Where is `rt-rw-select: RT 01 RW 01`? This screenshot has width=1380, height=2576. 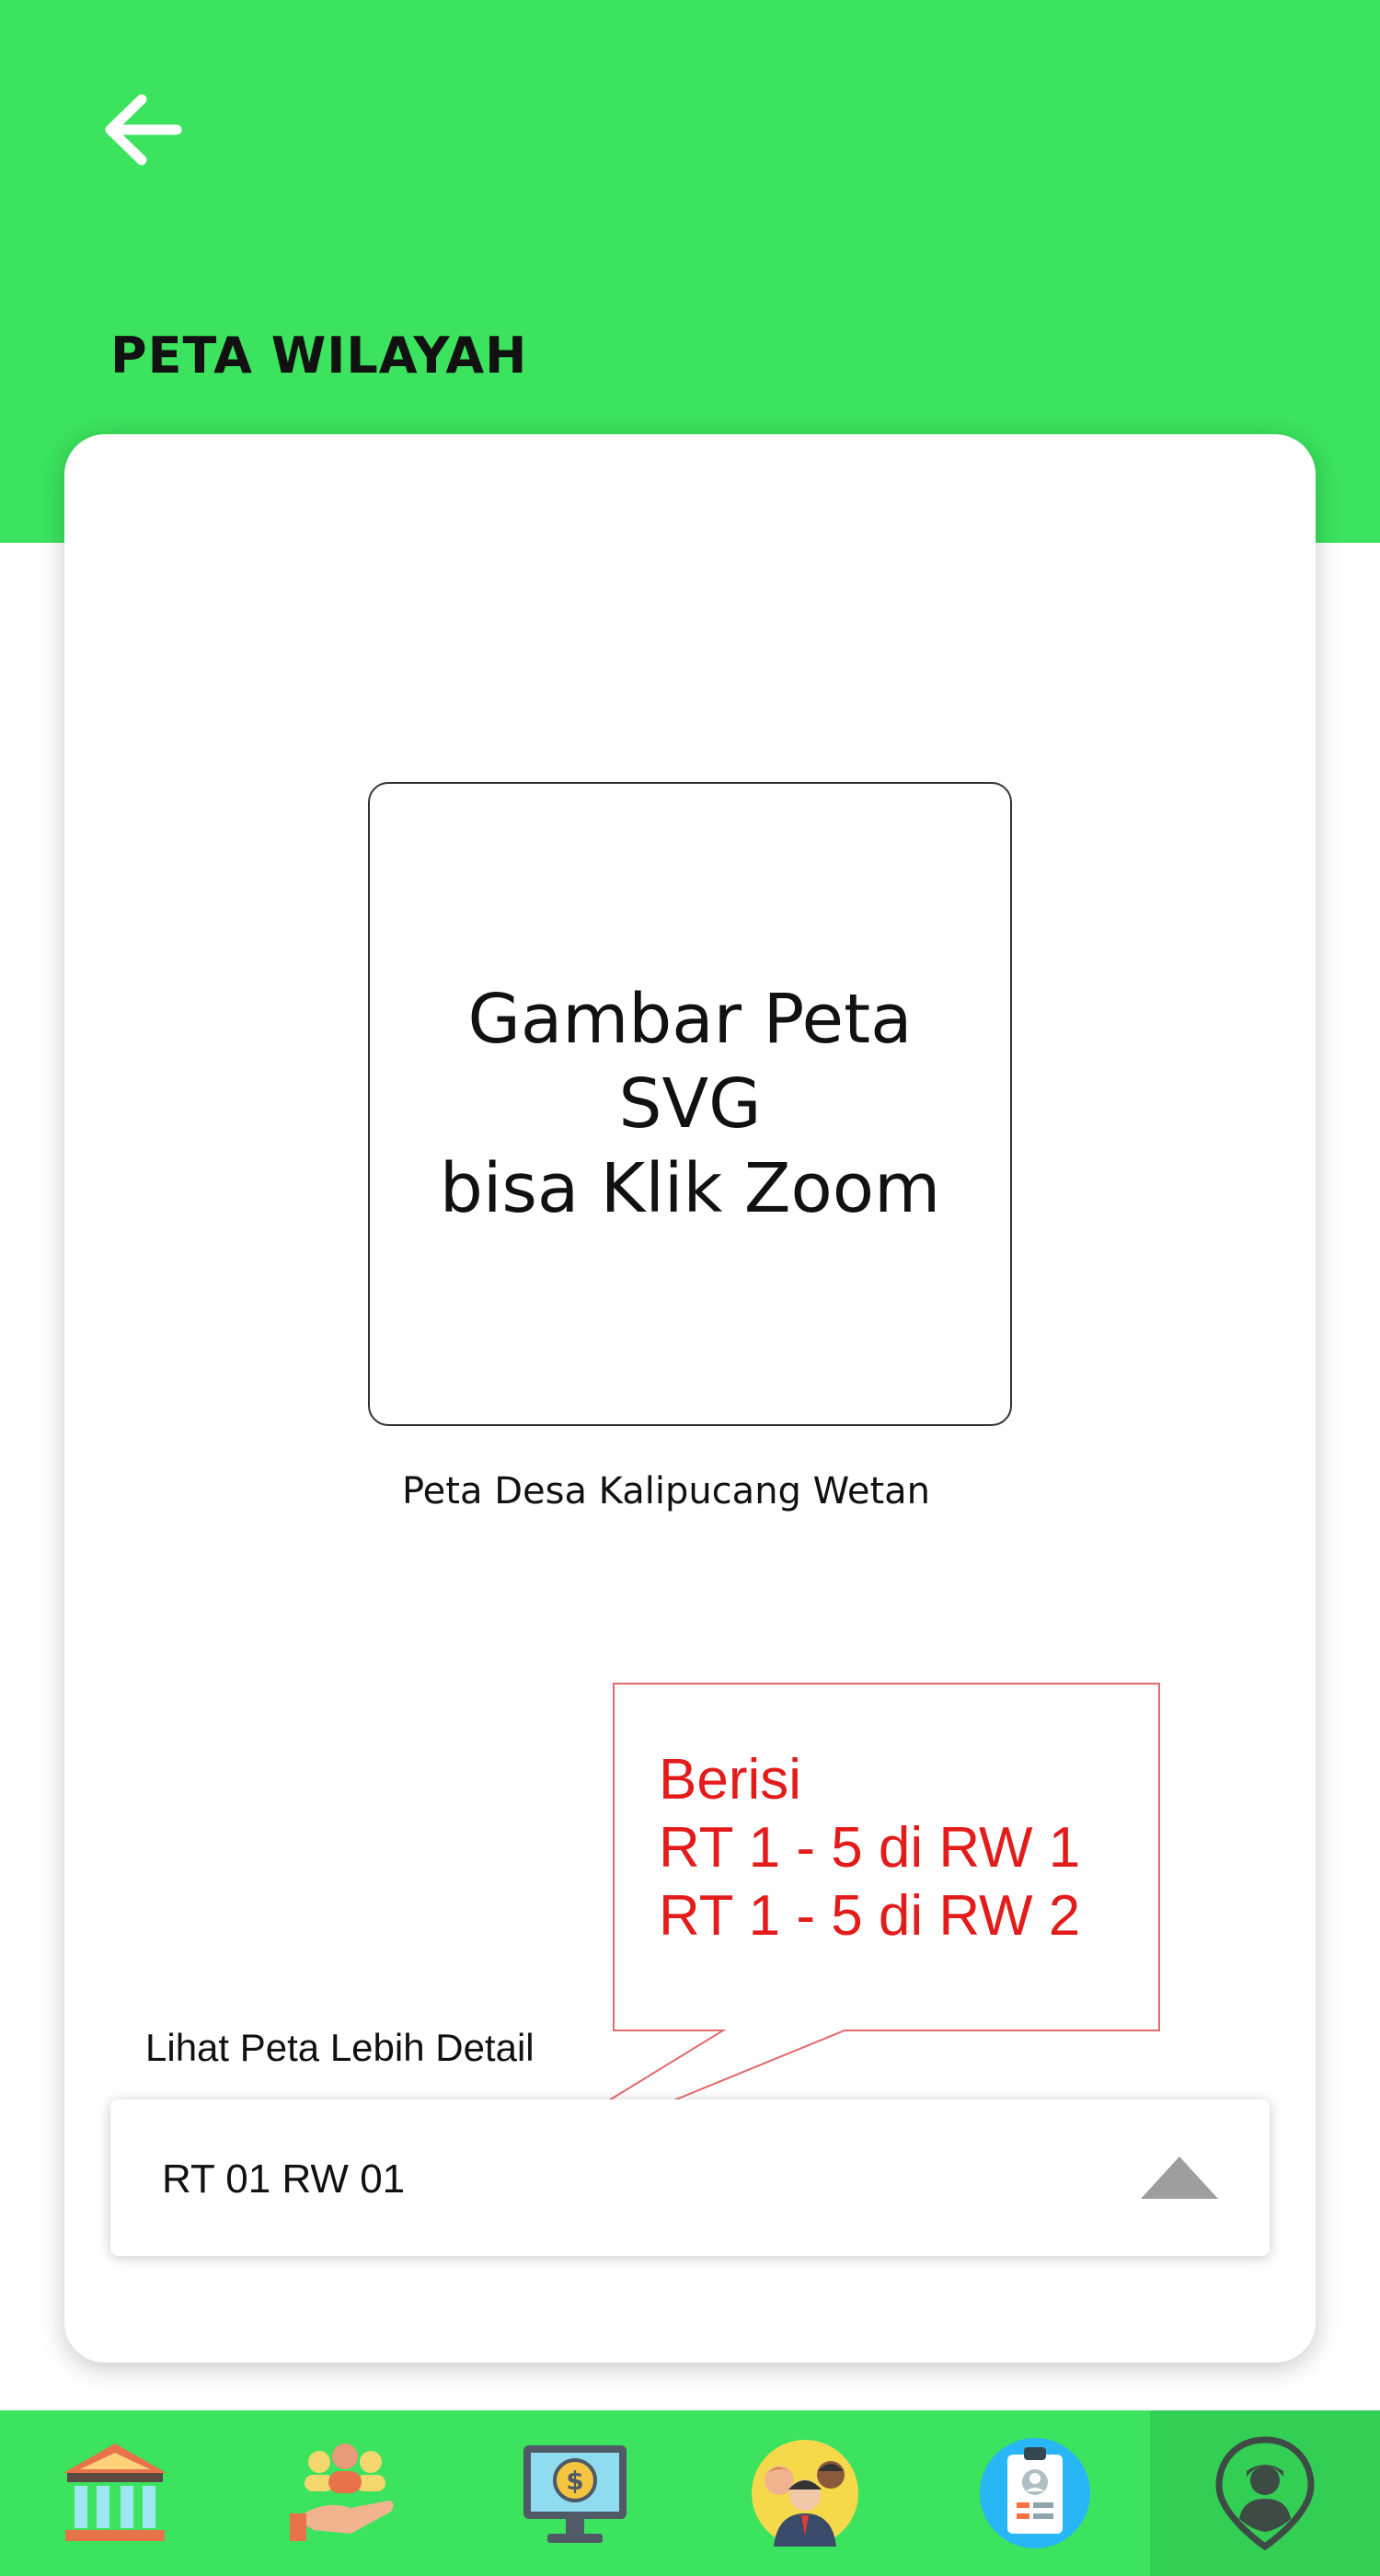
rt-rw-select: RT 01 RW 01 is located at coordinates (690, 2177).